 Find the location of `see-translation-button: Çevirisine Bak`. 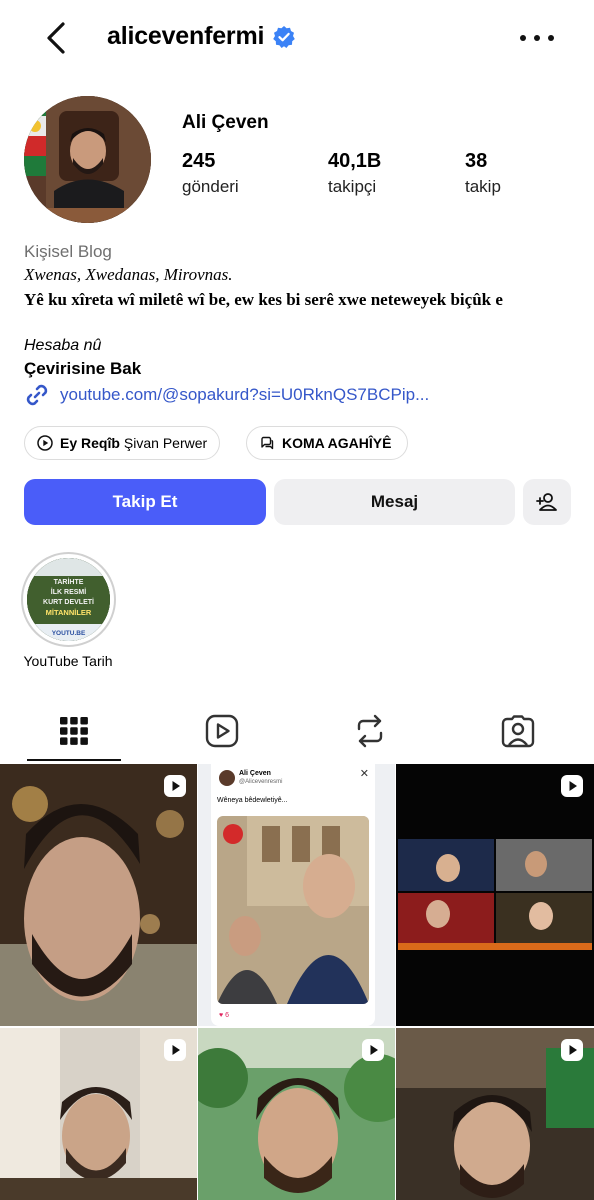

see-translation-button: Çevirisine Bak is located at coordinates (82, 369).